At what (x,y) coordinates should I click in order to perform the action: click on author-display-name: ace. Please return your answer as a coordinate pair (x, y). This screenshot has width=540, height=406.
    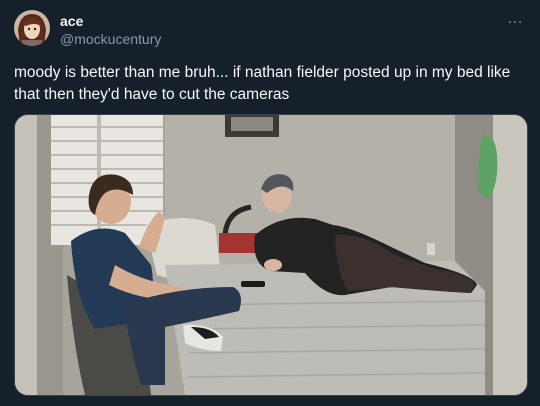
    Looking at the image, I should click on (110, 21).